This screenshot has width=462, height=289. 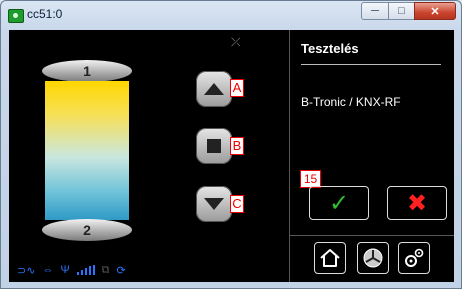 I want to click on confirm-button: ✓, so click(x=339, y=203).